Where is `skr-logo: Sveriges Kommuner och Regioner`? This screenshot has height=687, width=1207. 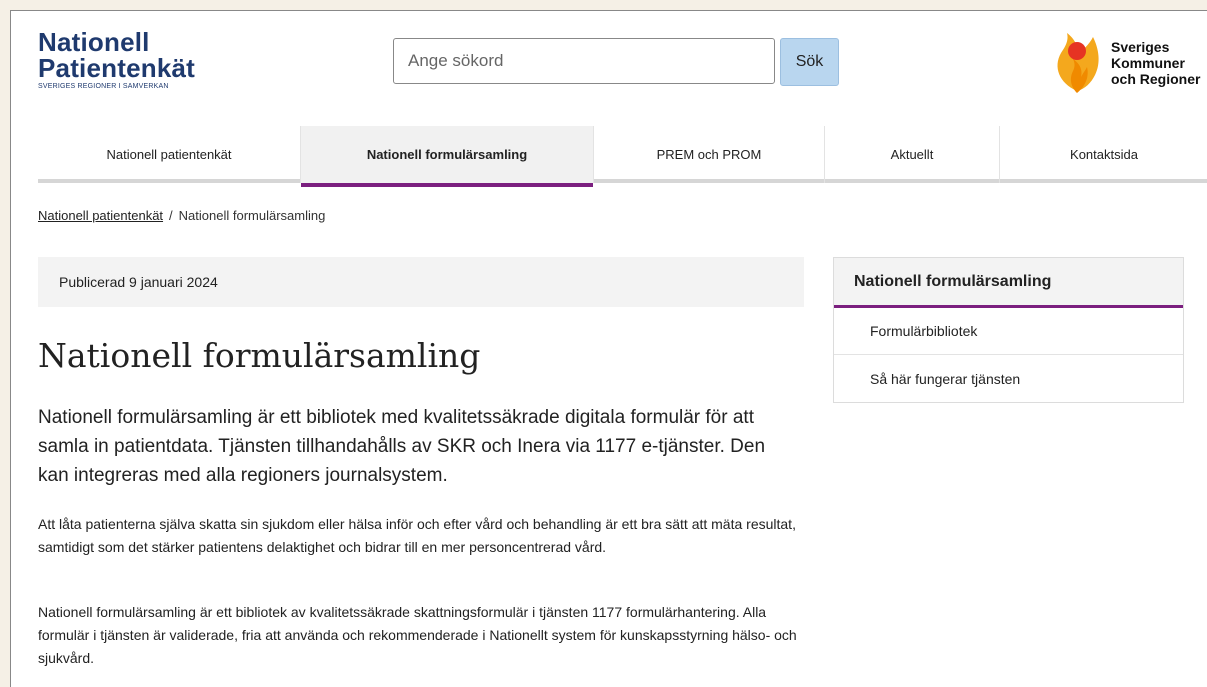 skr-logo: Sveriges Kommuner och Regioner is located at coordinates (1128, 62).